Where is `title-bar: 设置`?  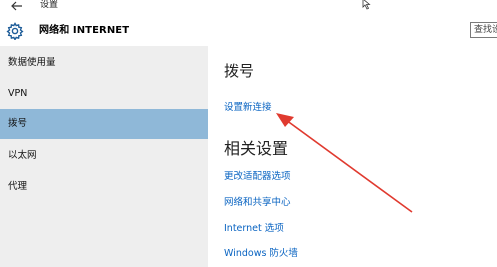
title-bar: 设置 is located at coordinates (248, 7).